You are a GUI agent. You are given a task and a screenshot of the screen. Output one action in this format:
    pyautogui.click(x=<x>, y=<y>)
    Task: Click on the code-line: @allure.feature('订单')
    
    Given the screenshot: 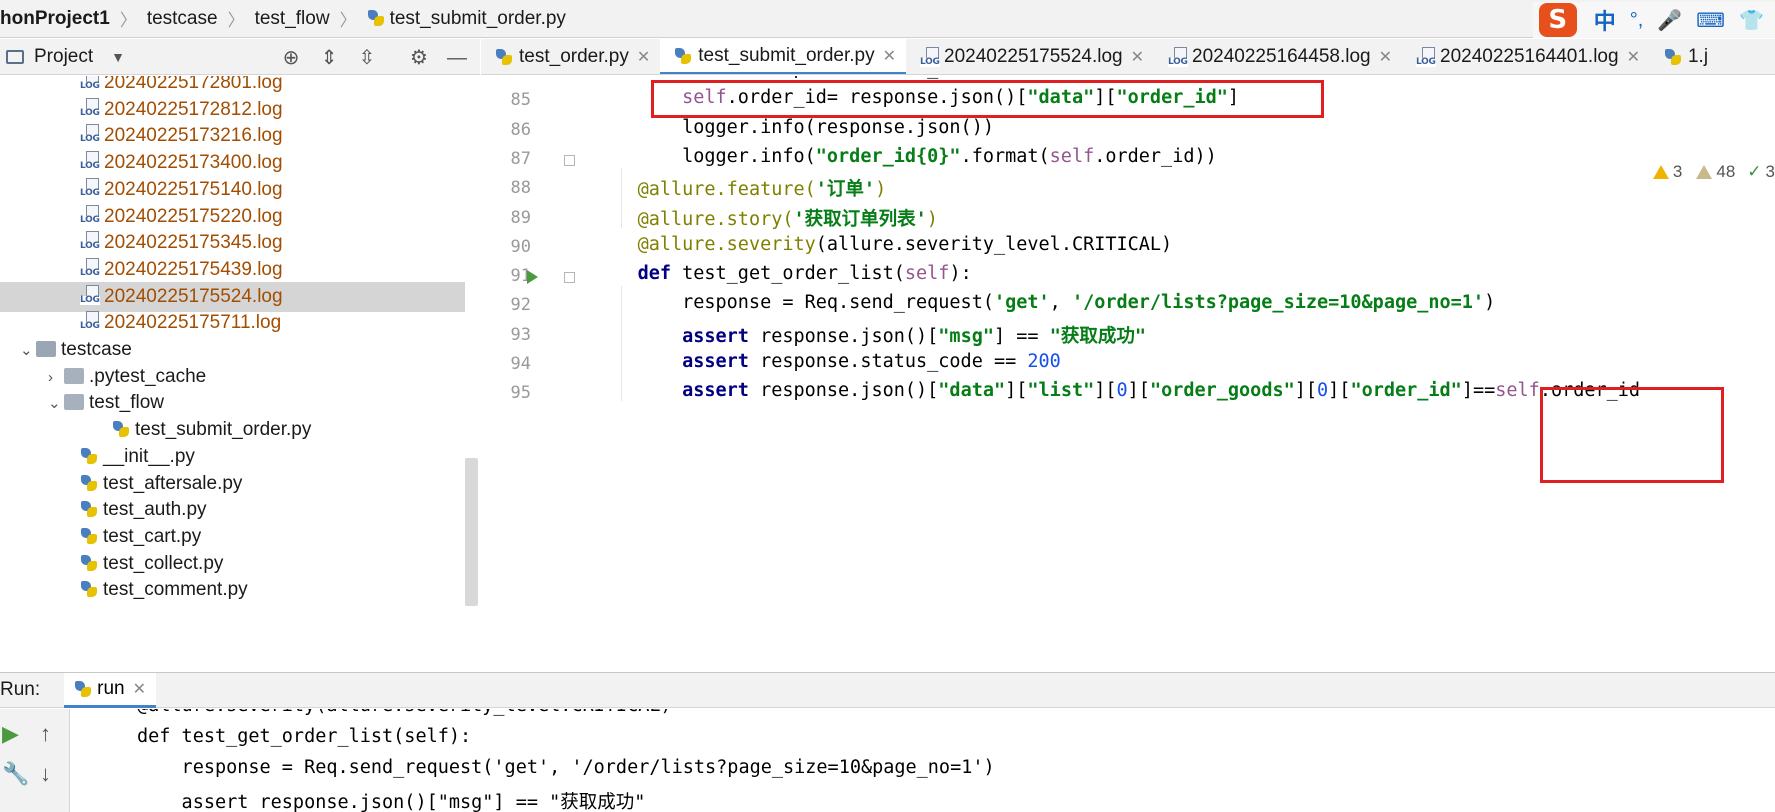 What is the action you would take?
    pyautogui.click(x=740, y=188)
    